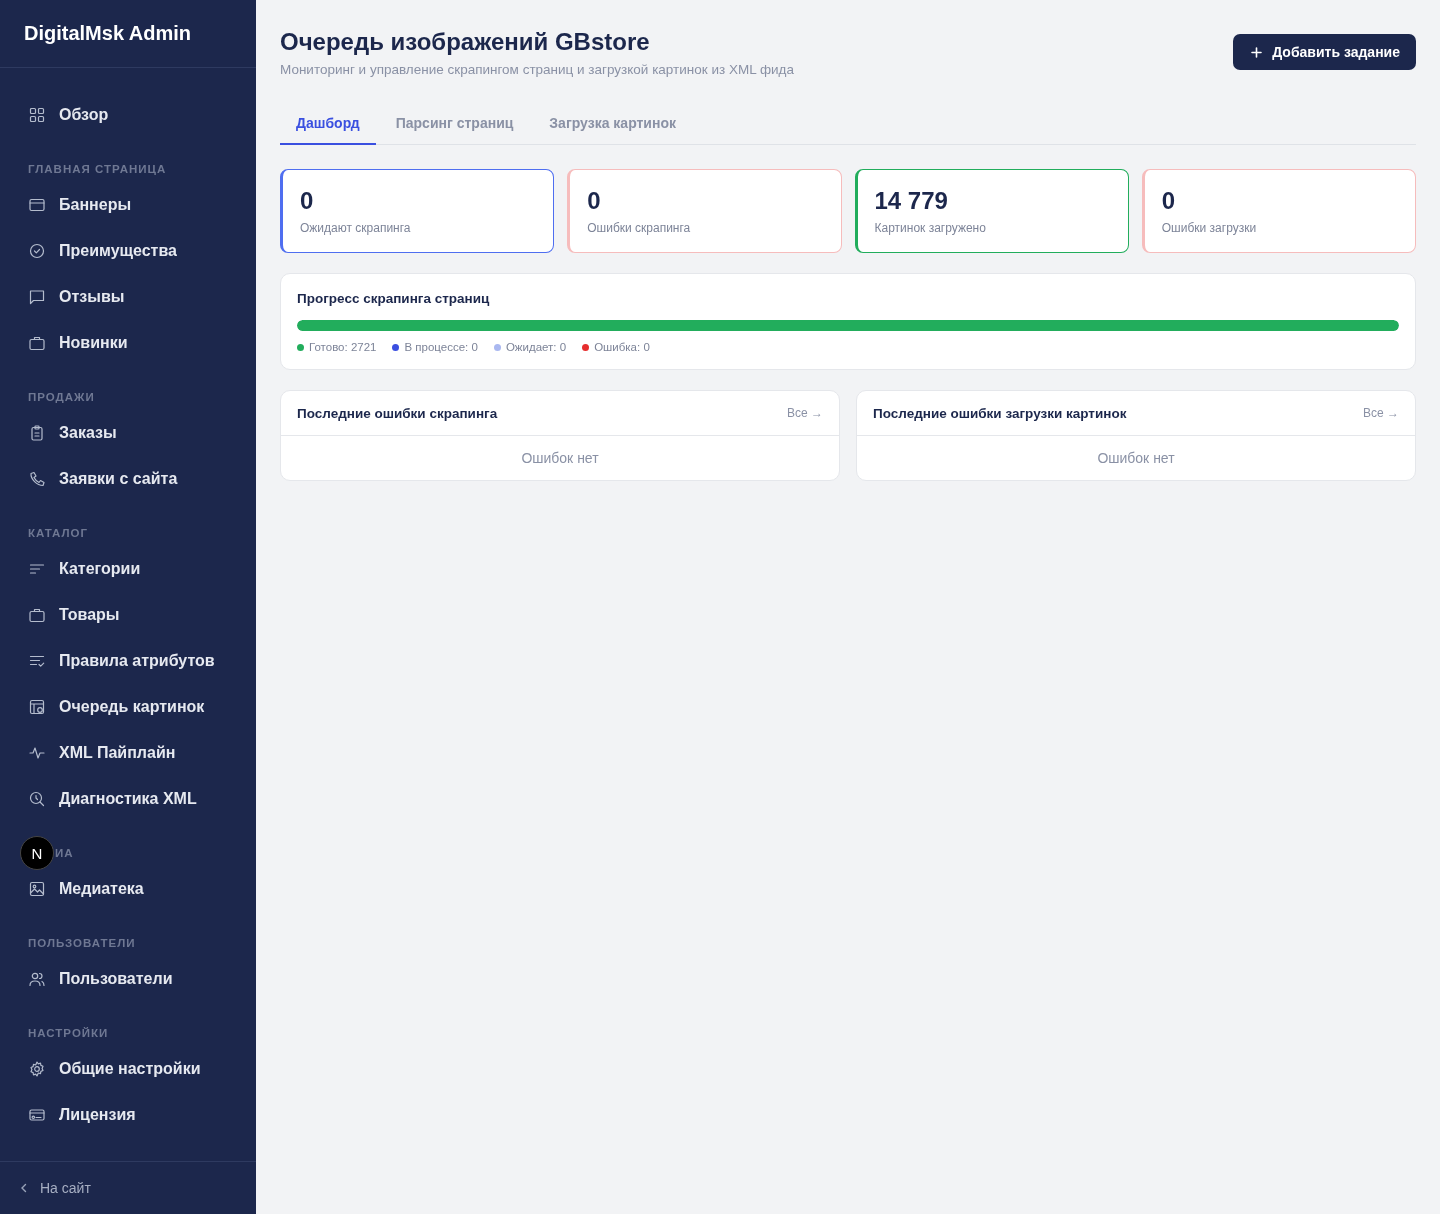  I want to click on section-heading: ГЛАВНАЯ СТРАНИЦА, so click(97, 169).